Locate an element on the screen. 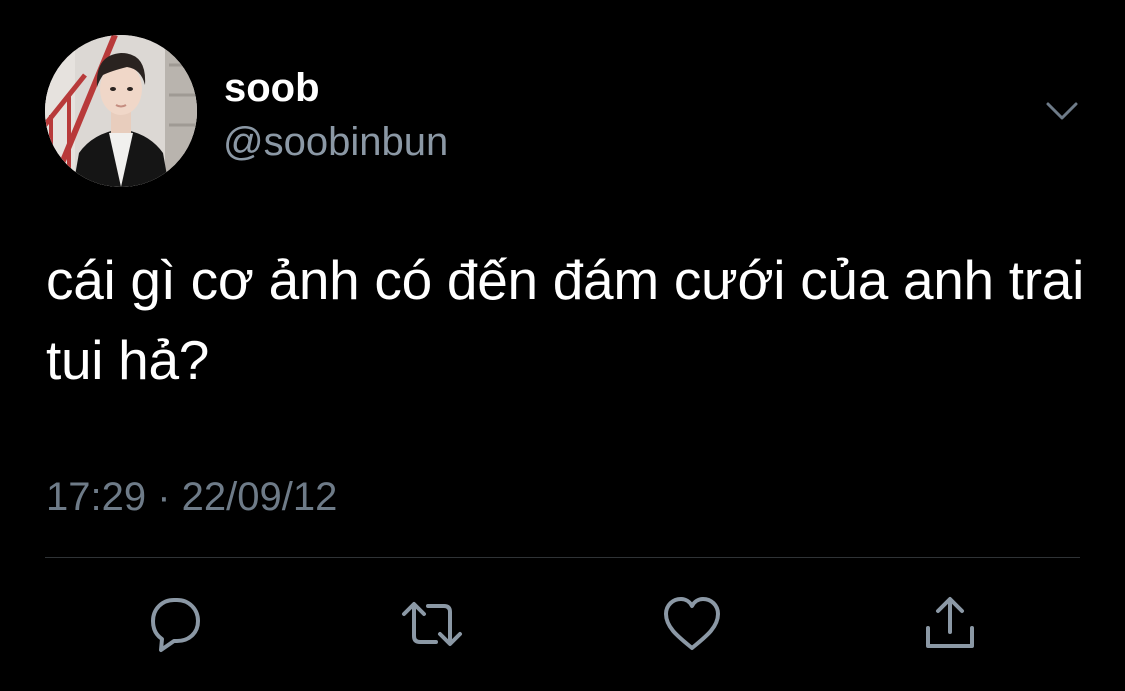 This screenshot has height=691, width=1125. retweet-button is located at coordinates (432, 624).